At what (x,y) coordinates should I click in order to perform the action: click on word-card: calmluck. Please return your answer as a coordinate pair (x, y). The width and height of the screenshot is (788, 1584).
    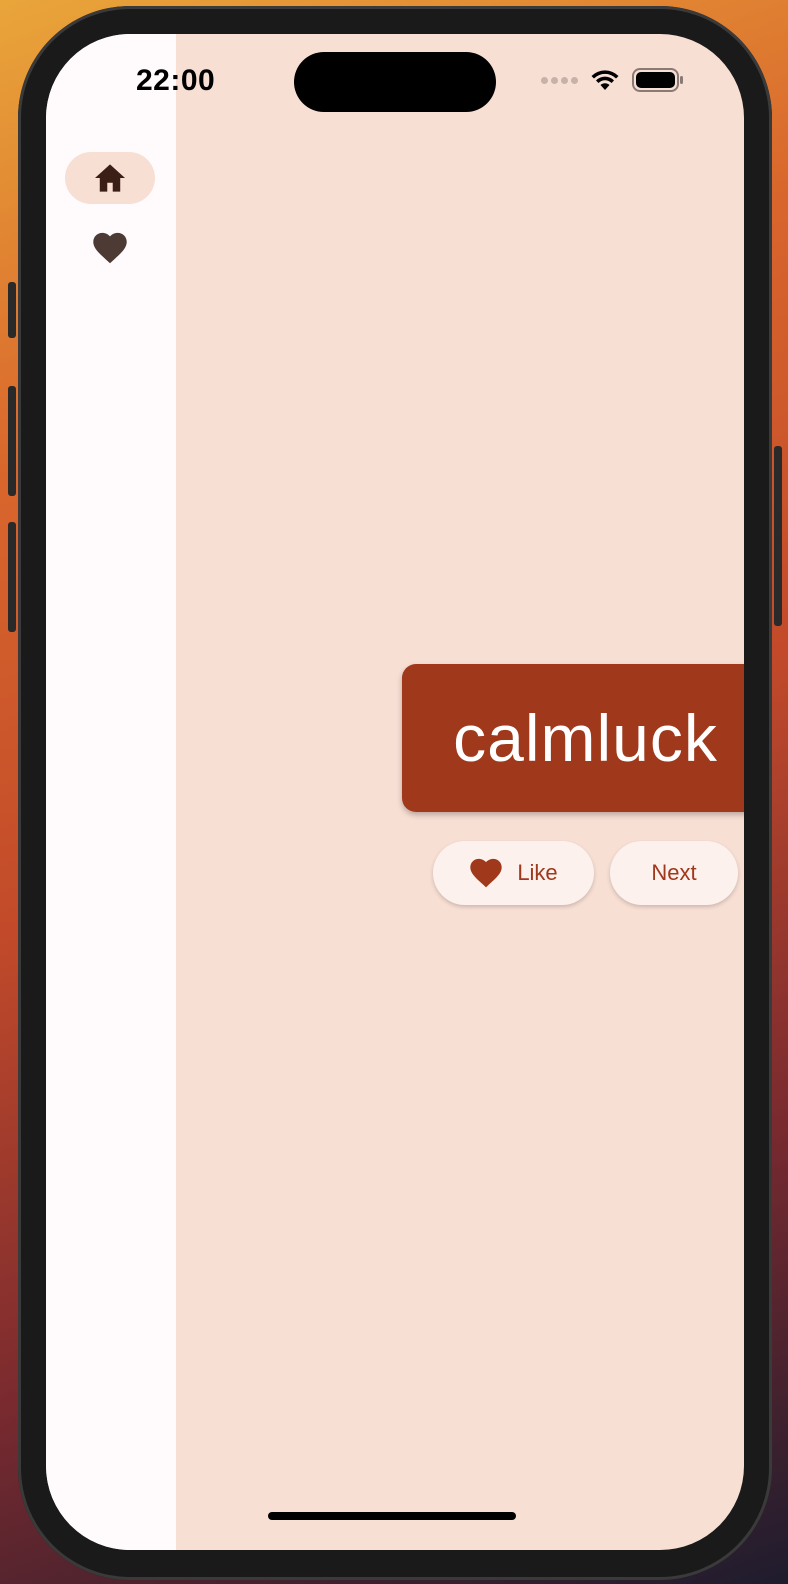
    Looking at the image, I should click on (573, 738).